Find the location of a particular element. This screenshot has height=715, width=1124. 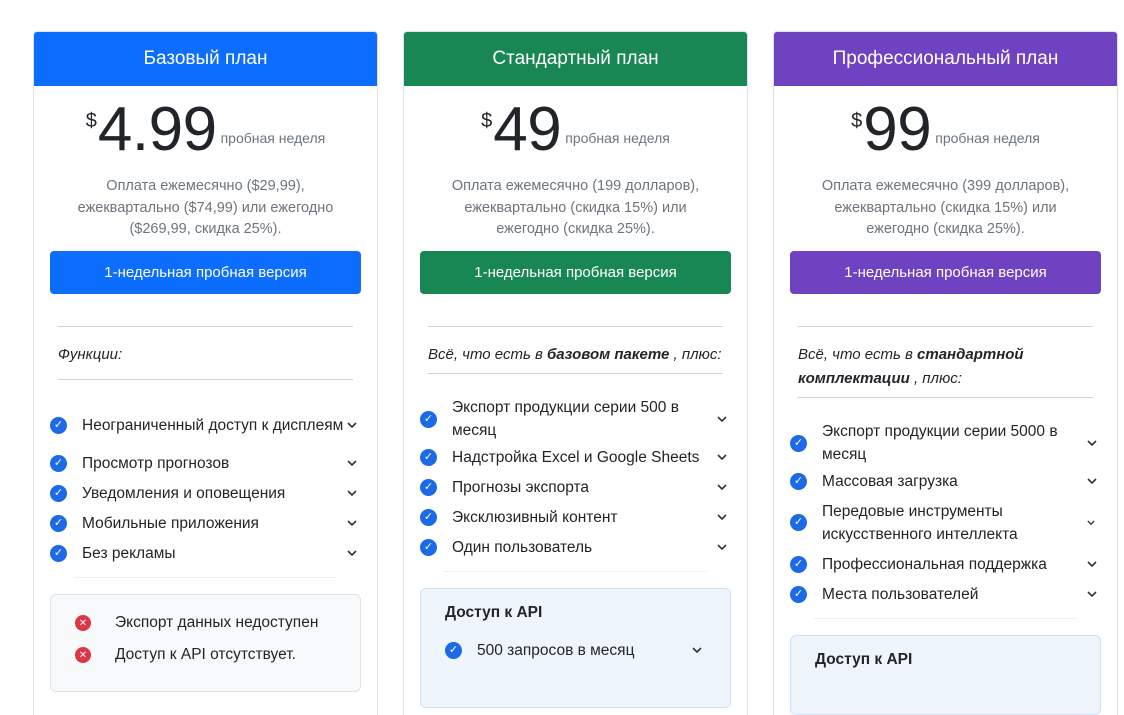

features-intro: Всё, что есть в базовом пакете , плюс: is located at coordinates (575, 350).